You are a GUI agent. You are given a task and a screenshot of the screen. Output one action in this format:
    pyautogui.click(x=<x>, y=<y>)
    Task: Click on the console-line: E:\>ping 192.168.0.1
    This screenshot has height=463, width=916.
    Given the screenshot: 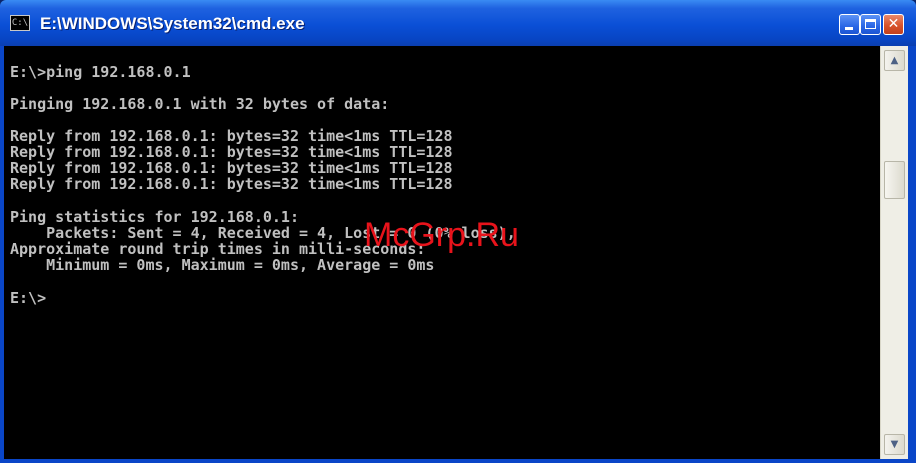 What is the action you would take?
    pyautogui.click(x=100, y=72)
    